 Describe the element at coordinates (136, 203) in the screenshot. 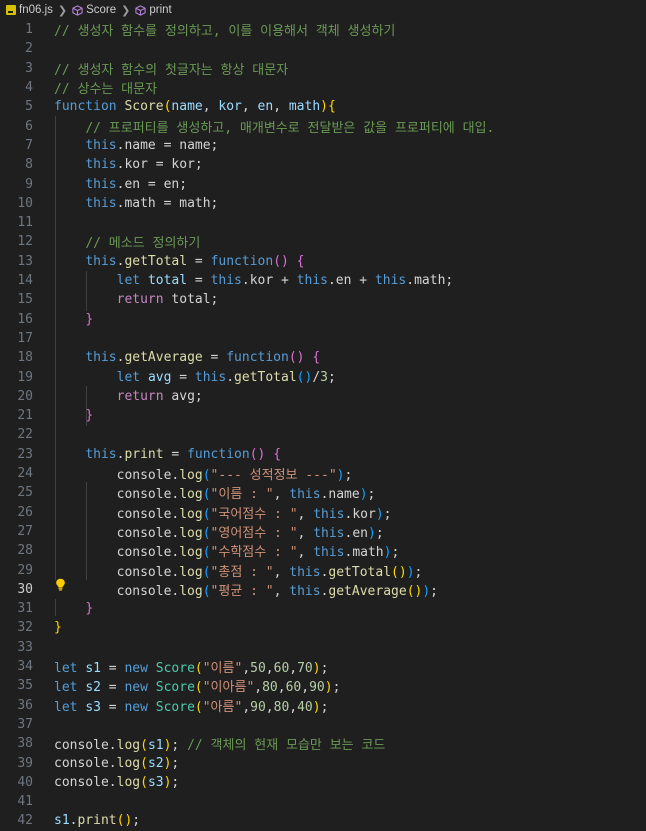

I see `code-text: this.math = math;` at that location.